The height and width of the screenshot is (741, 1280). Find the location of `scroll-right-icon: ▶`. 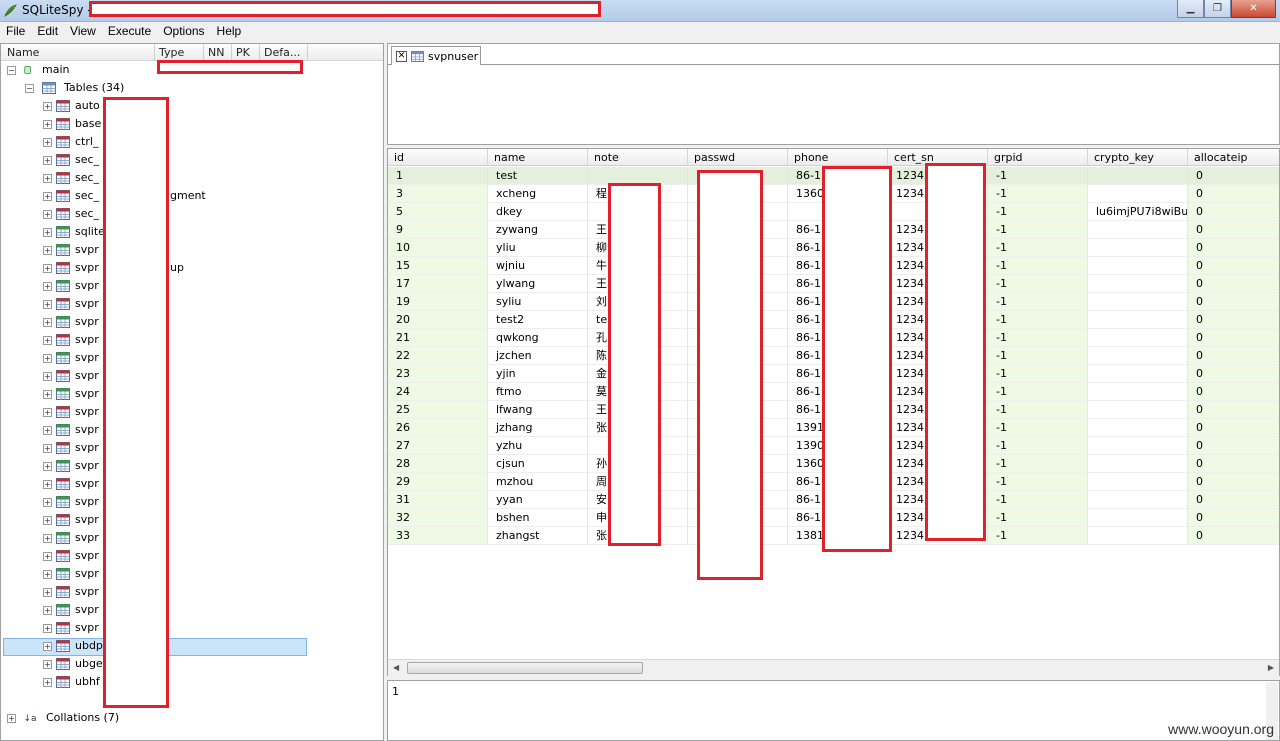

scroll-right-icon: ▶ is located at coordinates (1271, 667).